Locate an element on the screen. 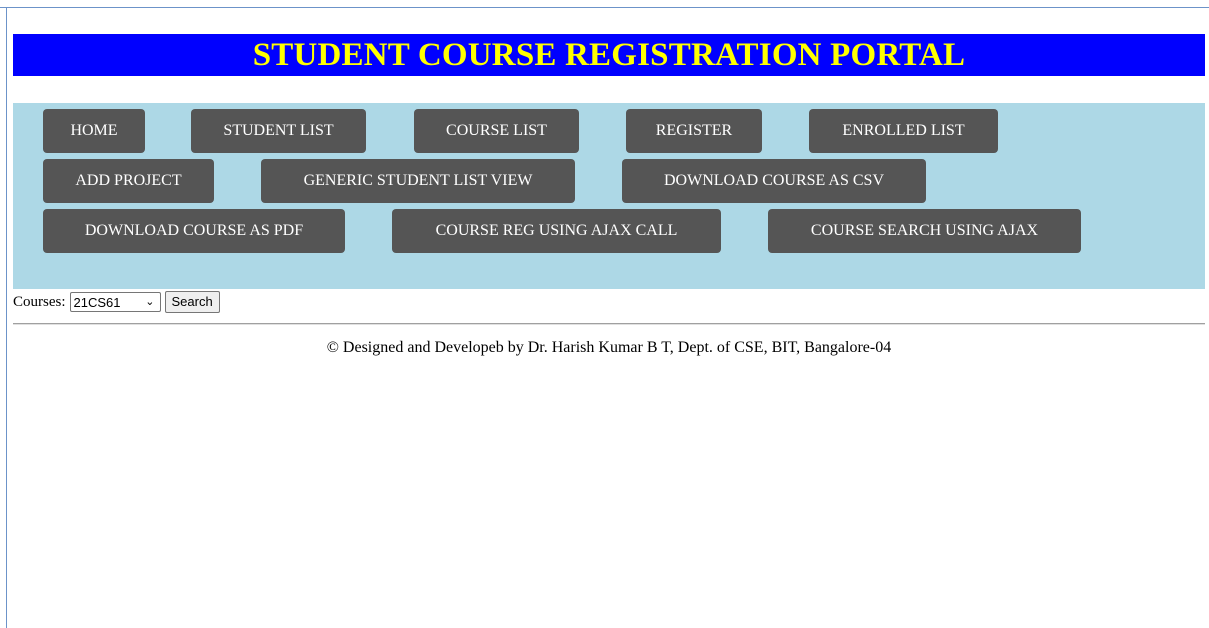 This screenshot has width=1209, height=628. search-button: Search is located at coordinates (192, 302).